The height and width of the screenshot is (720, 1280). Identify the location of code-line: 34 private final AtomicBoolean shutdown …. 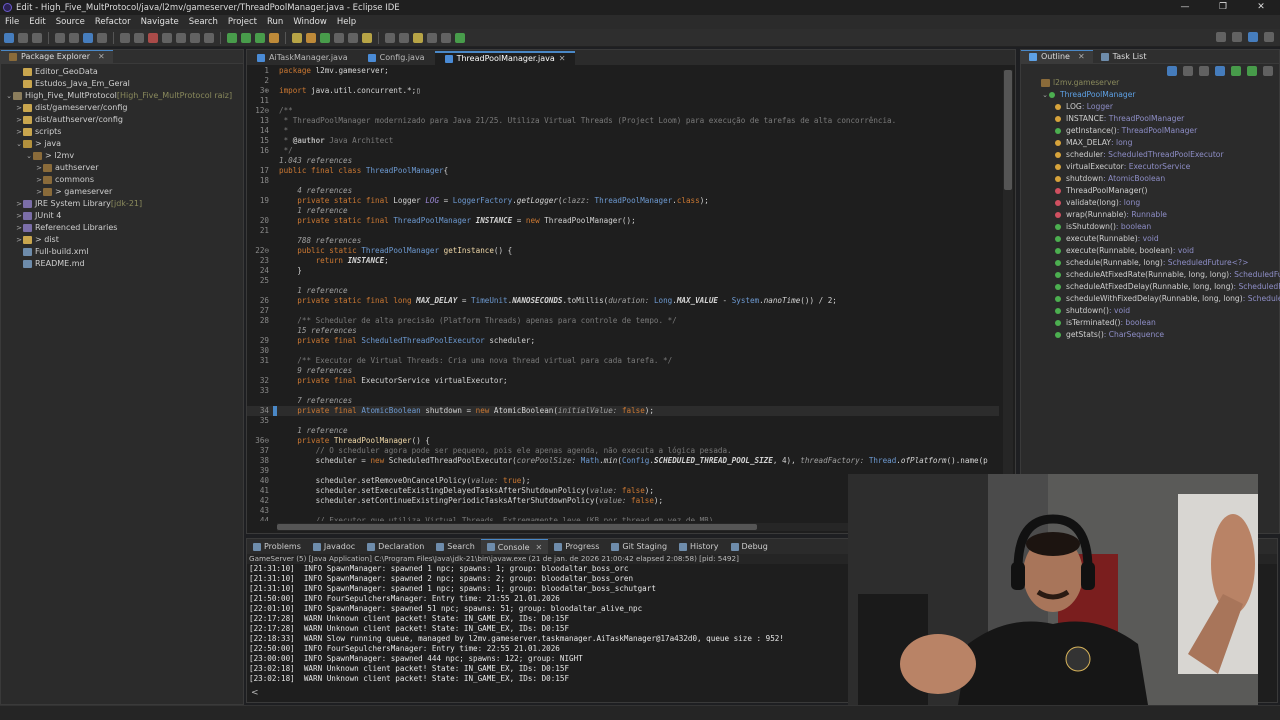
(623, 411).